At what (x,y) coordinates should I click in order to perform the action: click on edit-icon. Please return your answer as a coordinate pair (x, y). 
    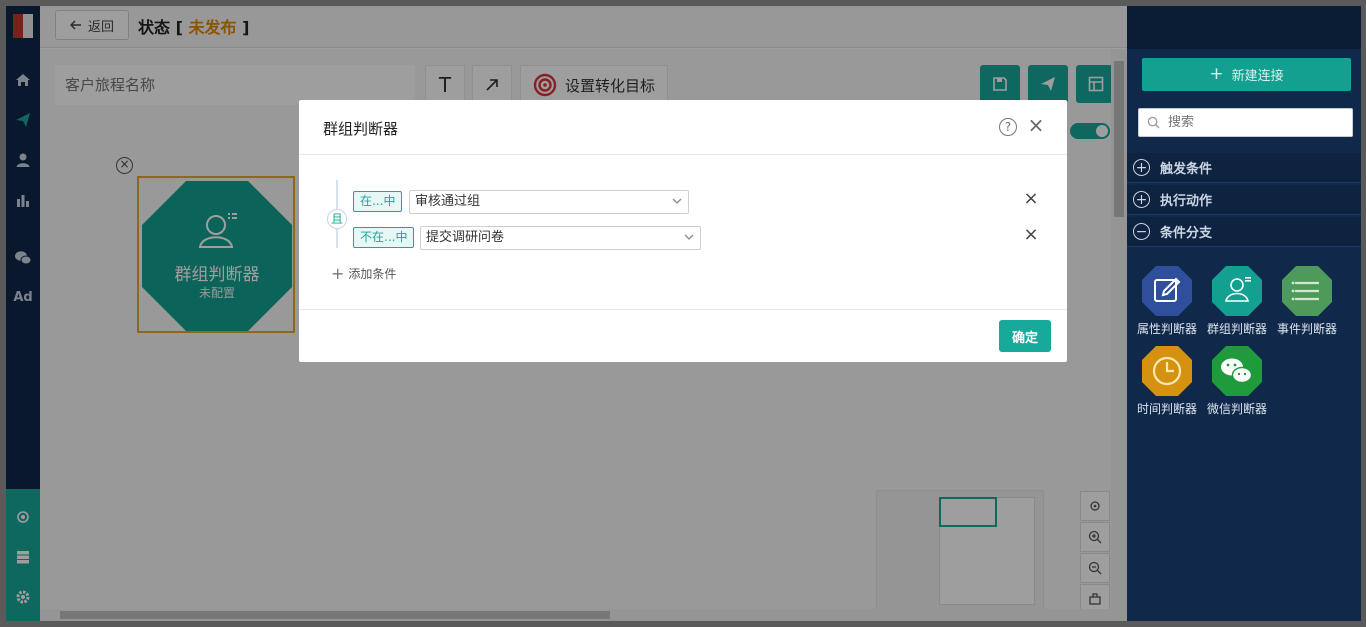
    Looking at the image, I should click on (1167, 291).